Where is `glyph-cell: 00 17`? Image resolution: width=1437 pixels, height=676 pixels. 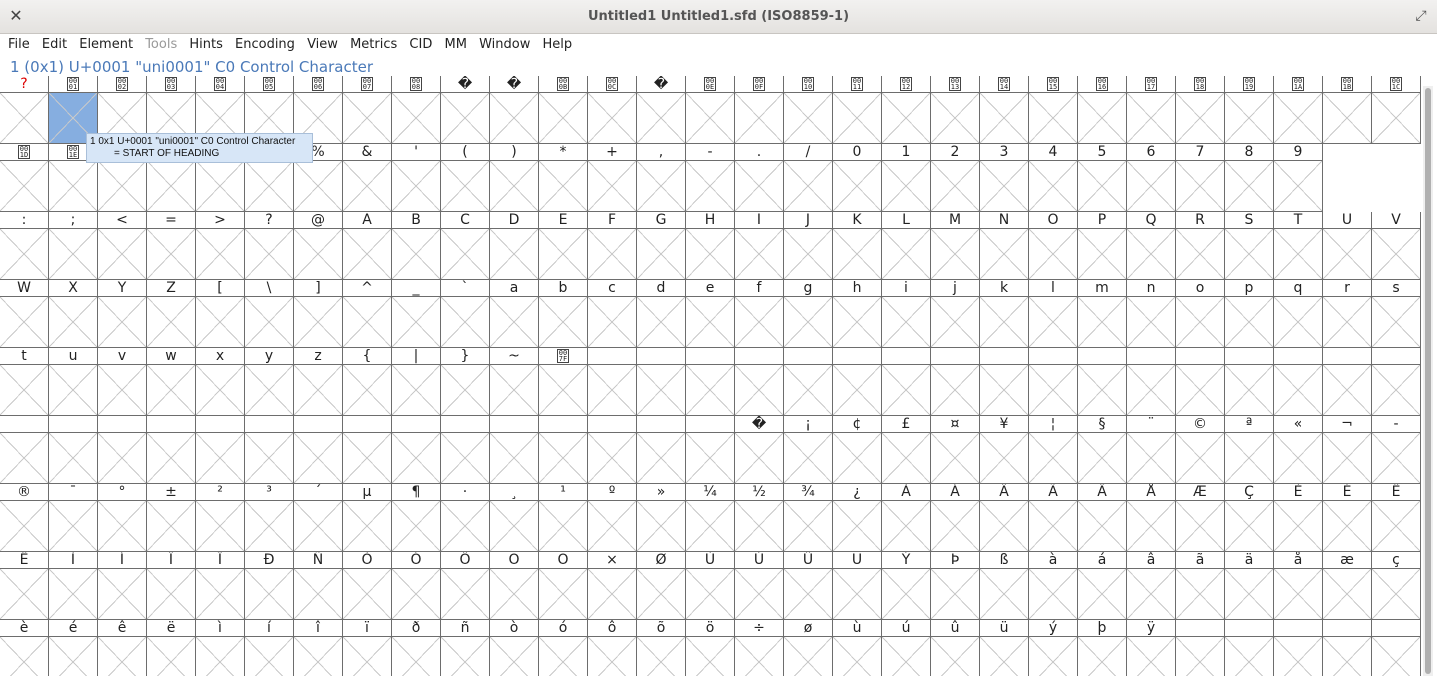 glyph-cell: 00 17 is located at coordinates (1151, 110).